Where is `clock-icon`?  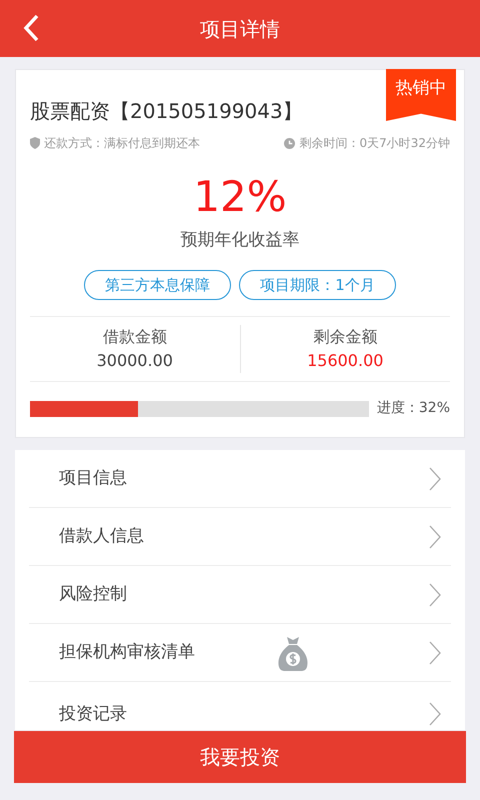
clock-icon is located at coordinates (290, 143).